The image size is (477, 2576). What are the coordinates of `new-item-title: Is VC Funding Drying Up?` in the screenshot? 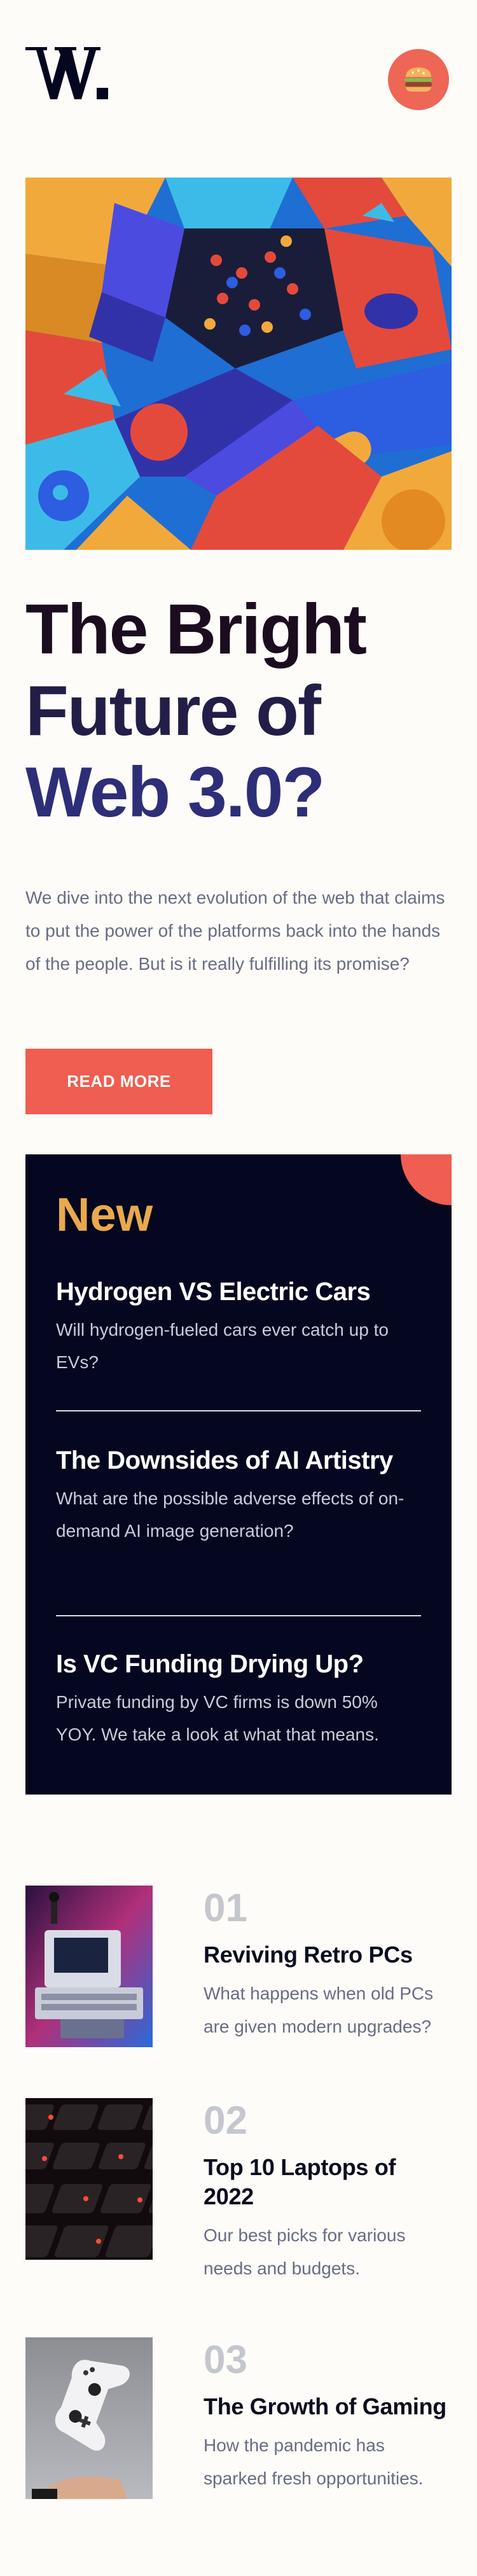 It's located at (238, 1664).